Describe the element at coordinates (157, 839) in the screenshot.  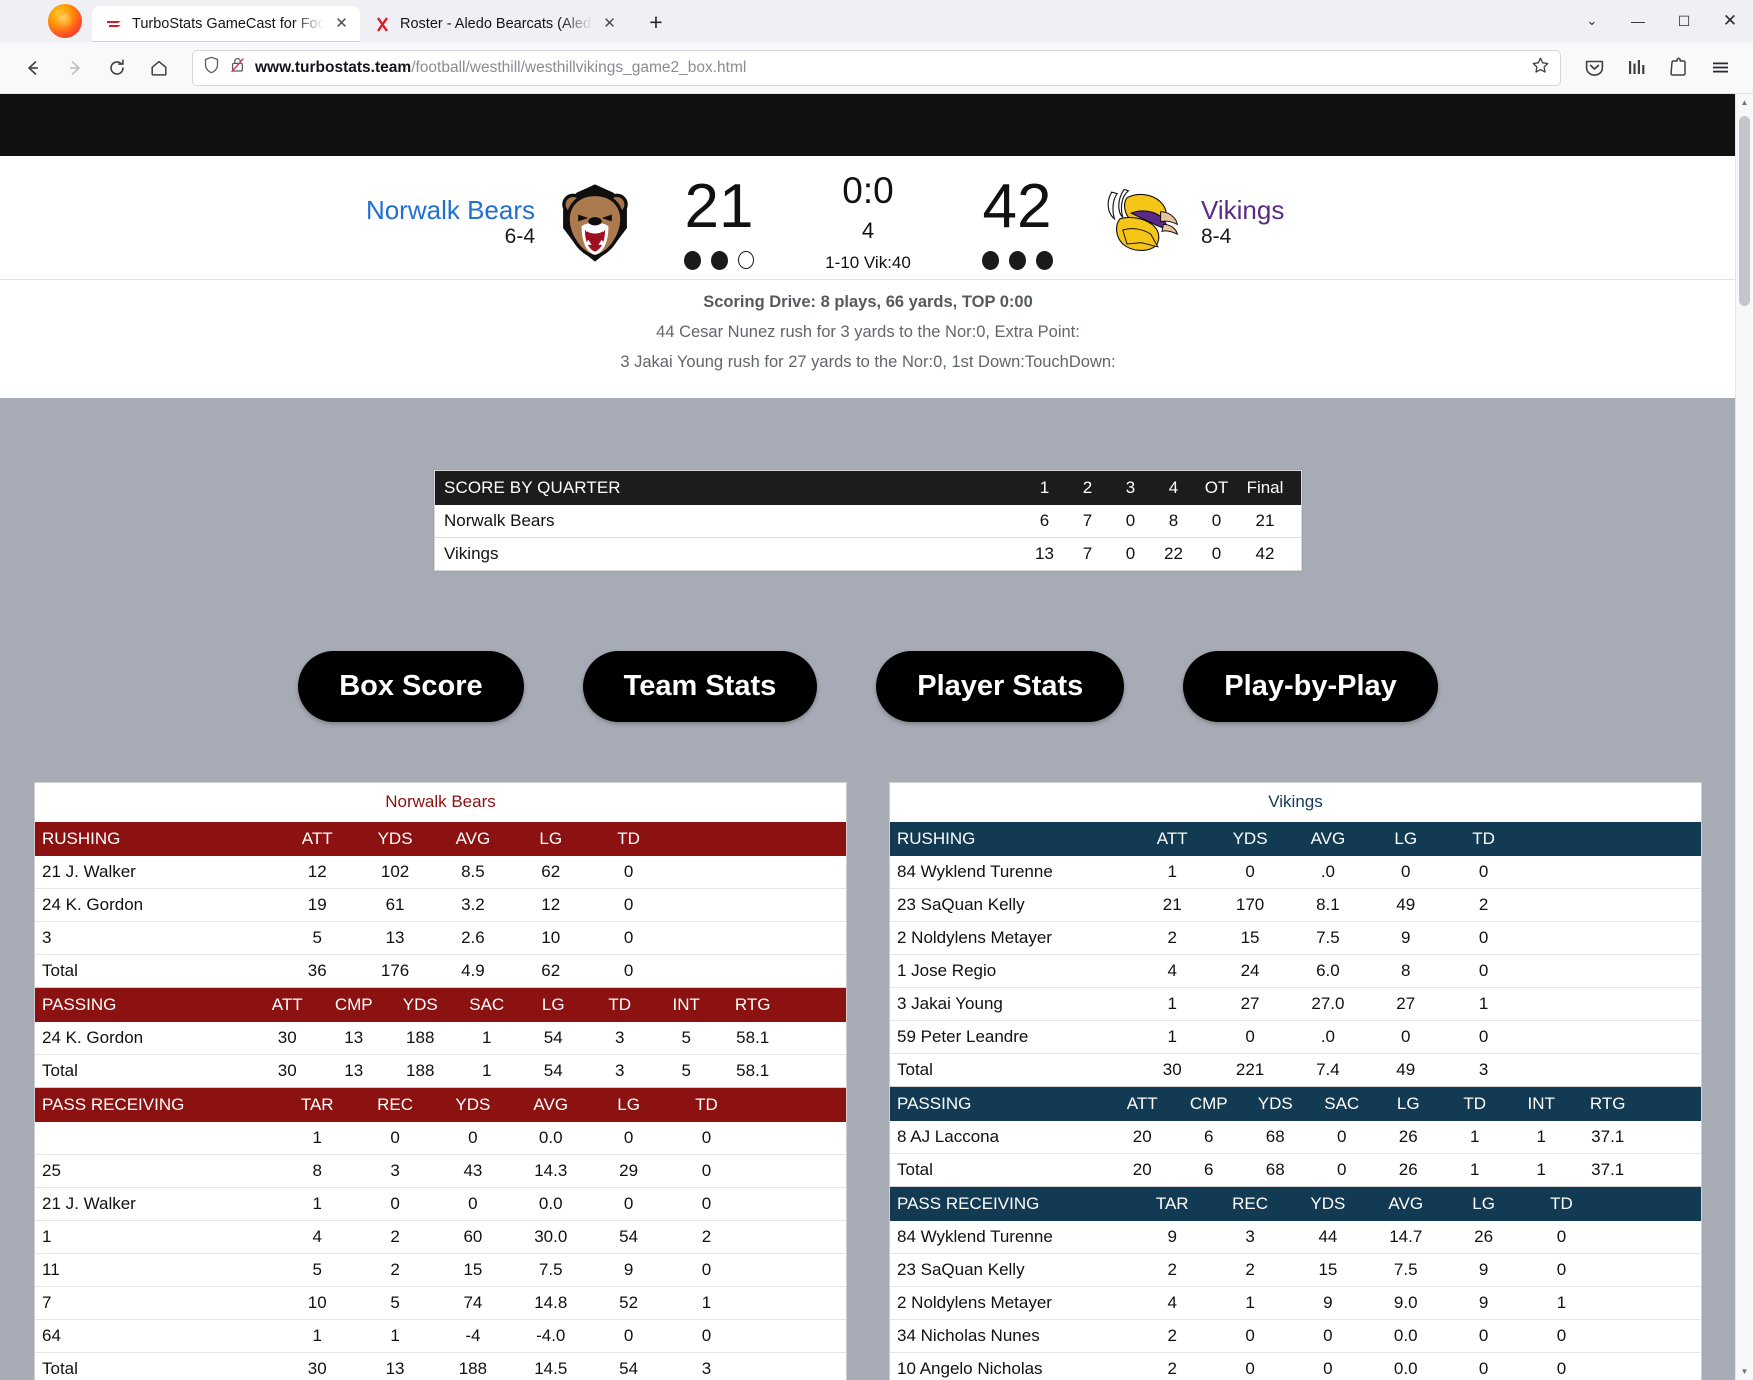
I see `stat-section-label: RUSHING` at that location.